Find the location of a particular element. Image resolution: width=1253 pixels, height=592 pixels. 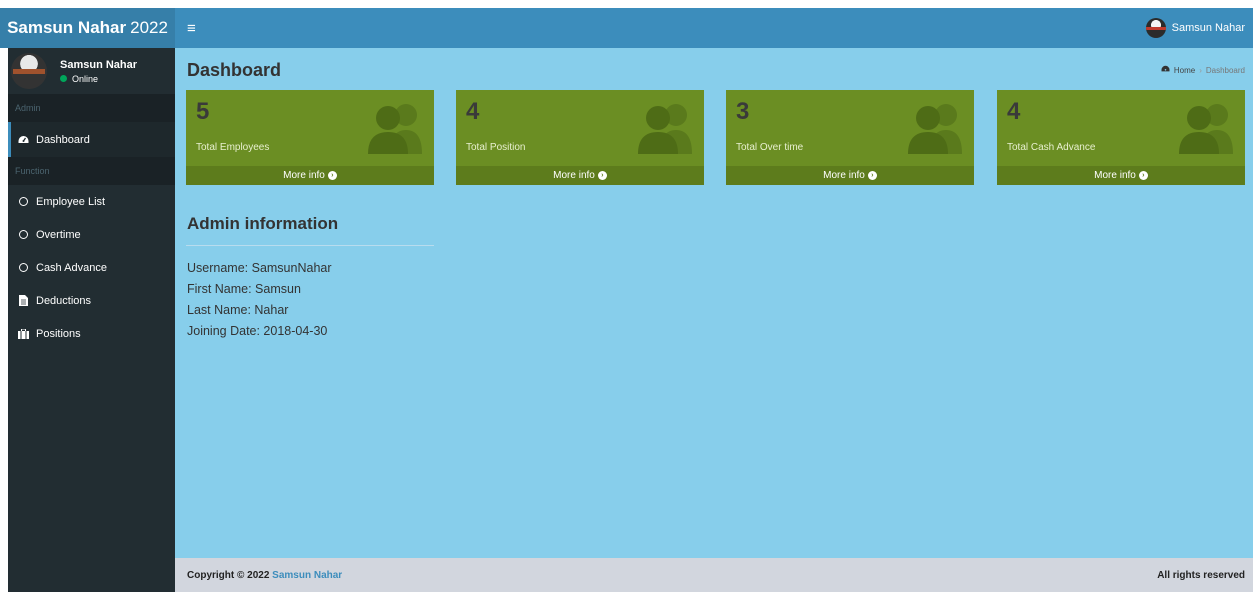

brand-year: 2022 is located at coordinates (149, 27).